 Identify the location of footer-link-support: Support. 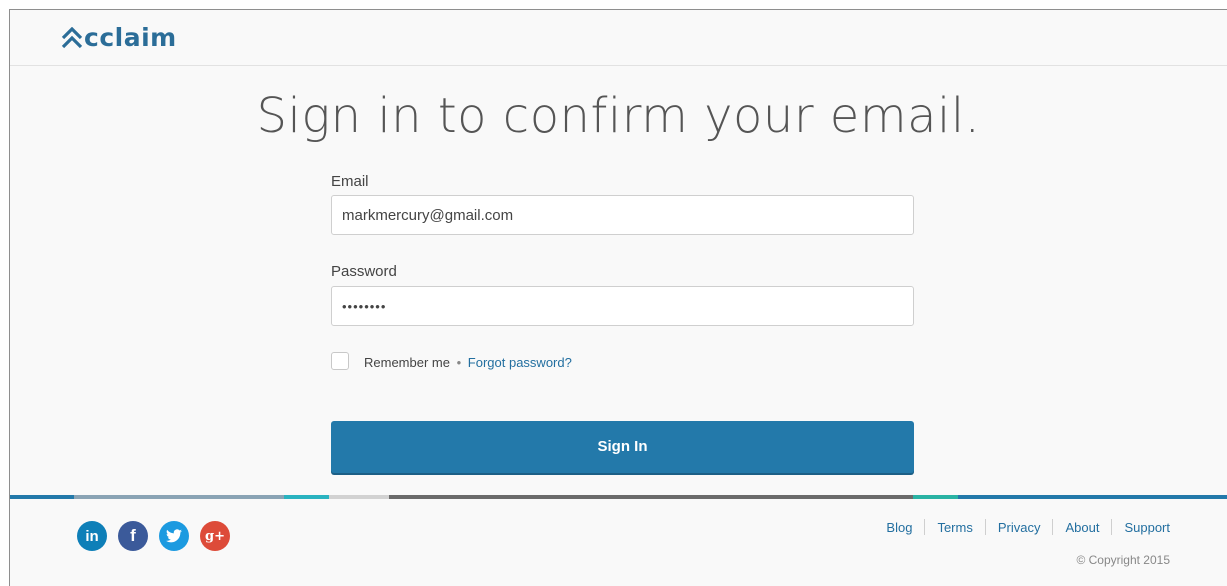
(1141, 527).